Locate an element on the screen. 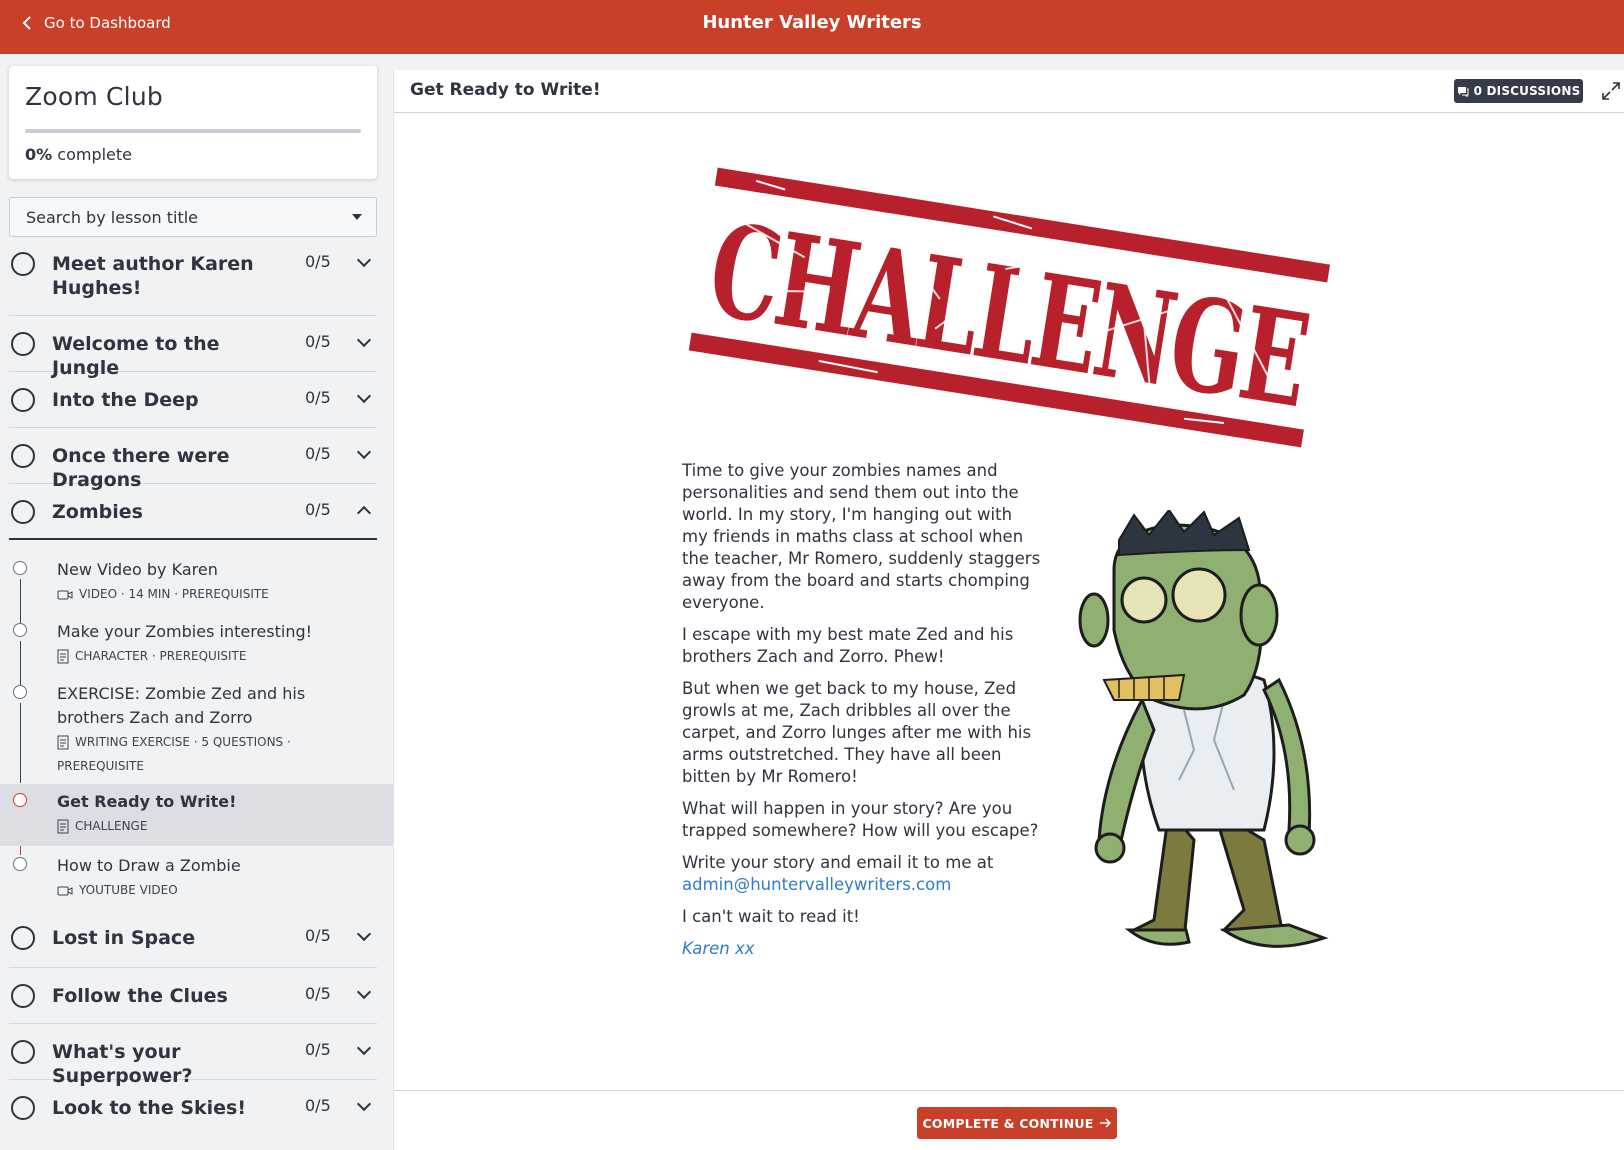 This screenshot has height=1150, width=1624. search-placeholder: Search by lesson title is located at coordinates (112, 217).